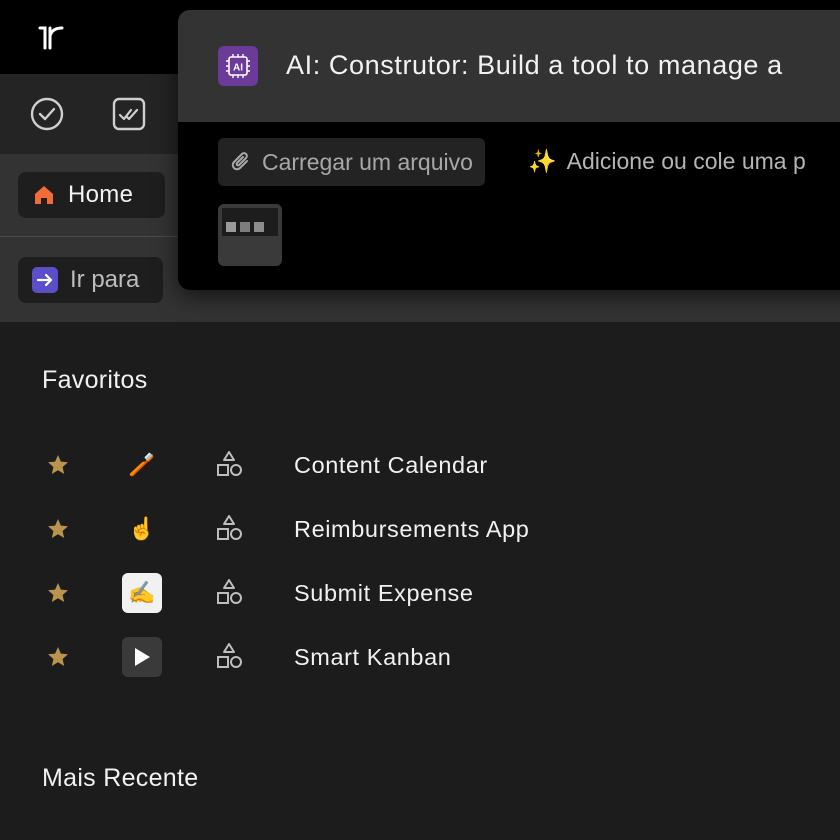 Image resolution: width=840 pixels, height=840 pixels. Describe the element at coordinates (120, 778) in the screenshot. I see `recent-heading: Mais Recente` at that location.